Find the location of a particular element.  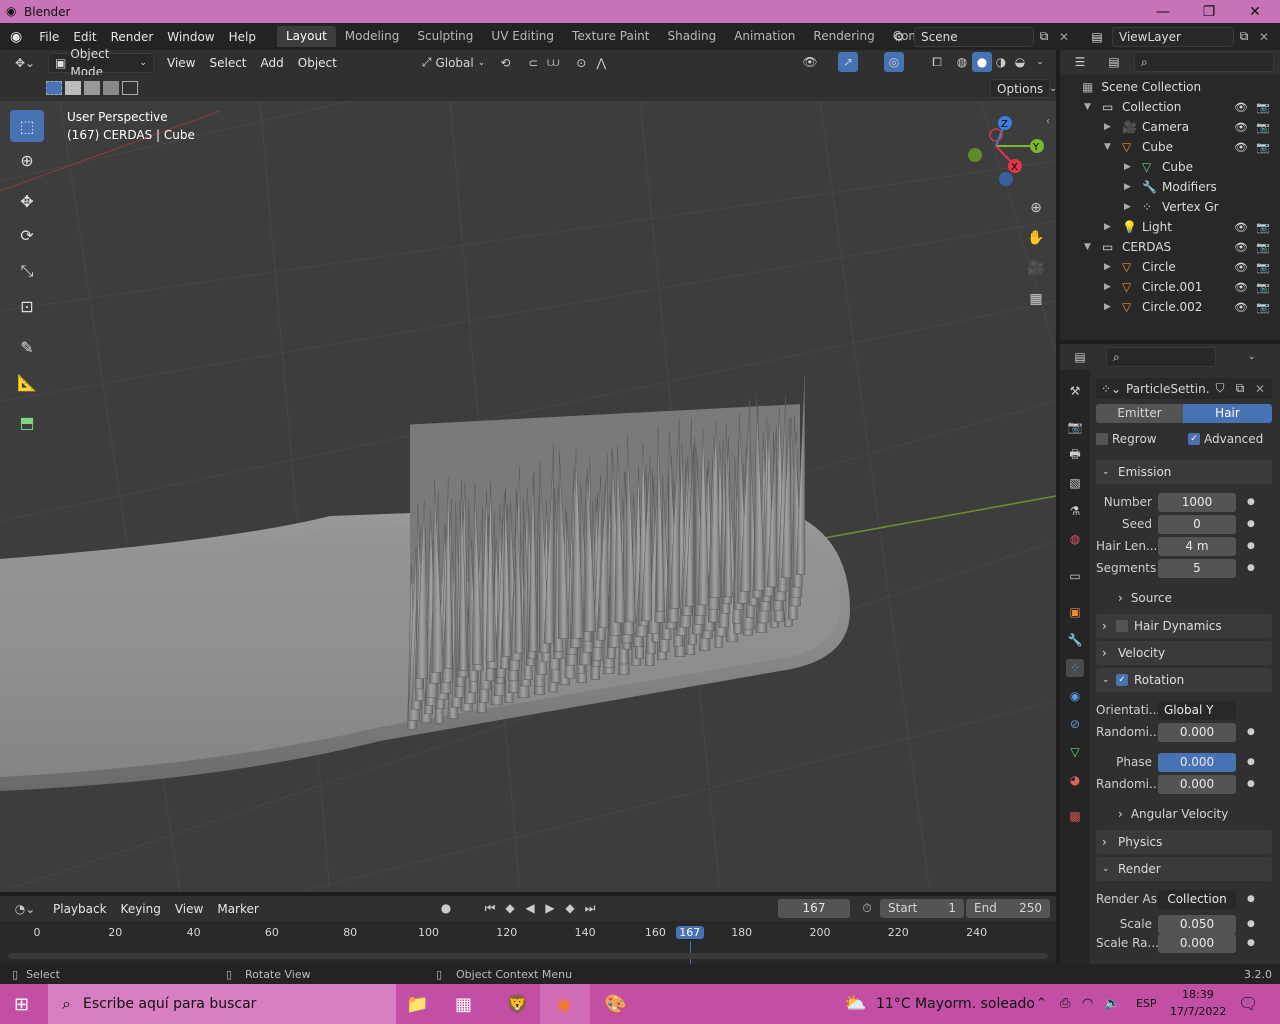

remove-view-layer-icon: ✕ is located at coordinates (1264, 37).